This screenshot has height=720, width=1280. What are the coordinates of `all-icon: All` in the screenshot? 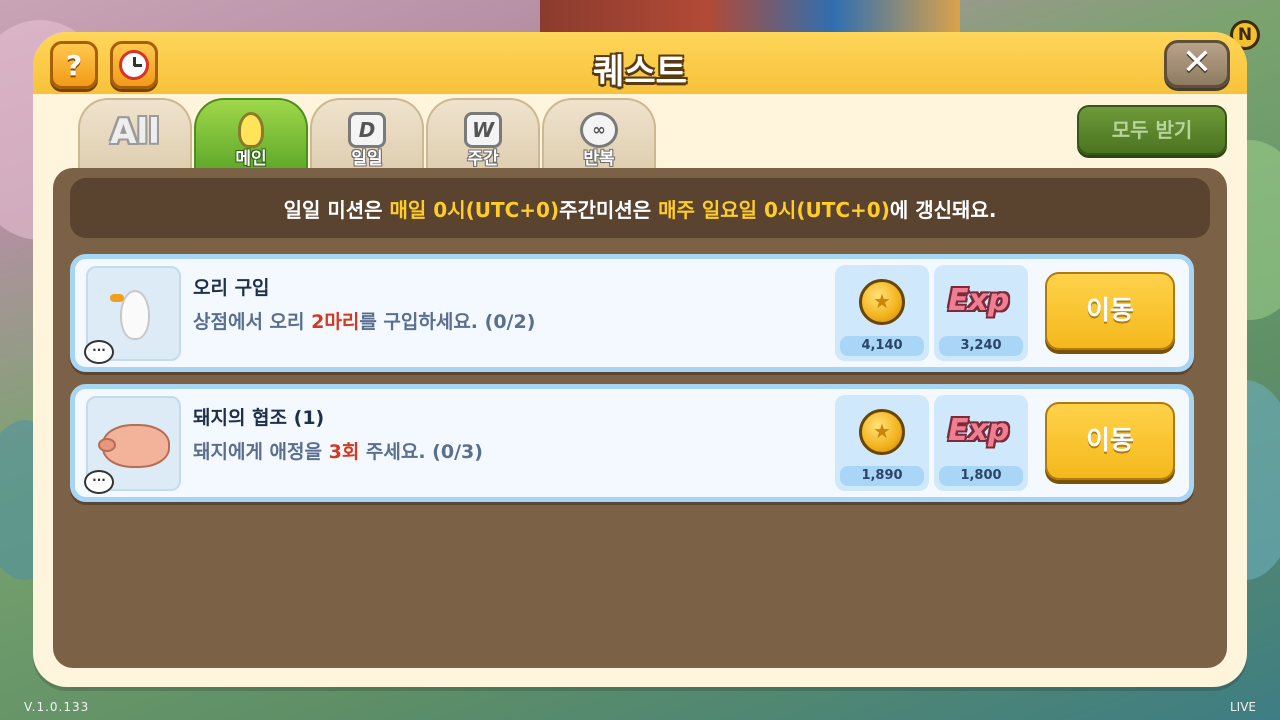 It's located at (135, 132).